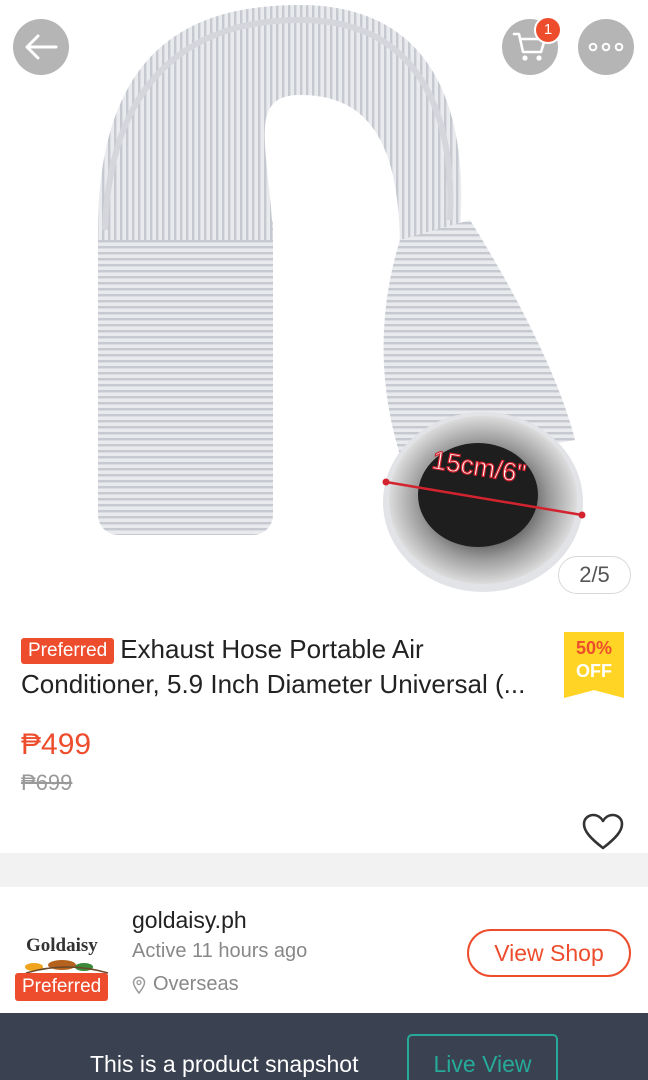  Describe the element at coordinates (224, 1064) in the screenshot. I see `snapshot-notice: This is a product snapshot` at that location.